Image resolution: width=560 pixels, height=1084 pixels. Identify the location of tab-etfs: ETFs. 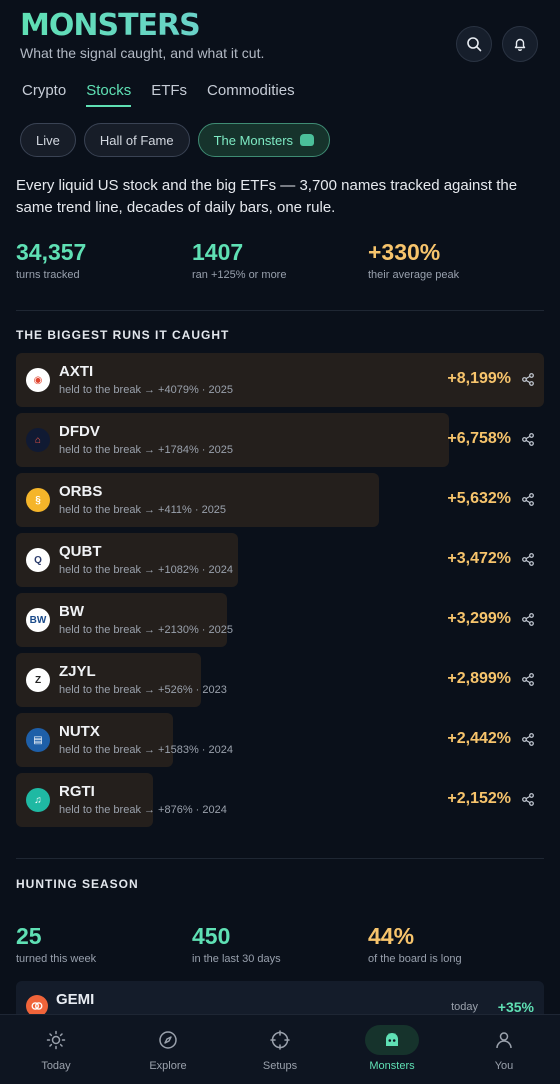
(169, 94).